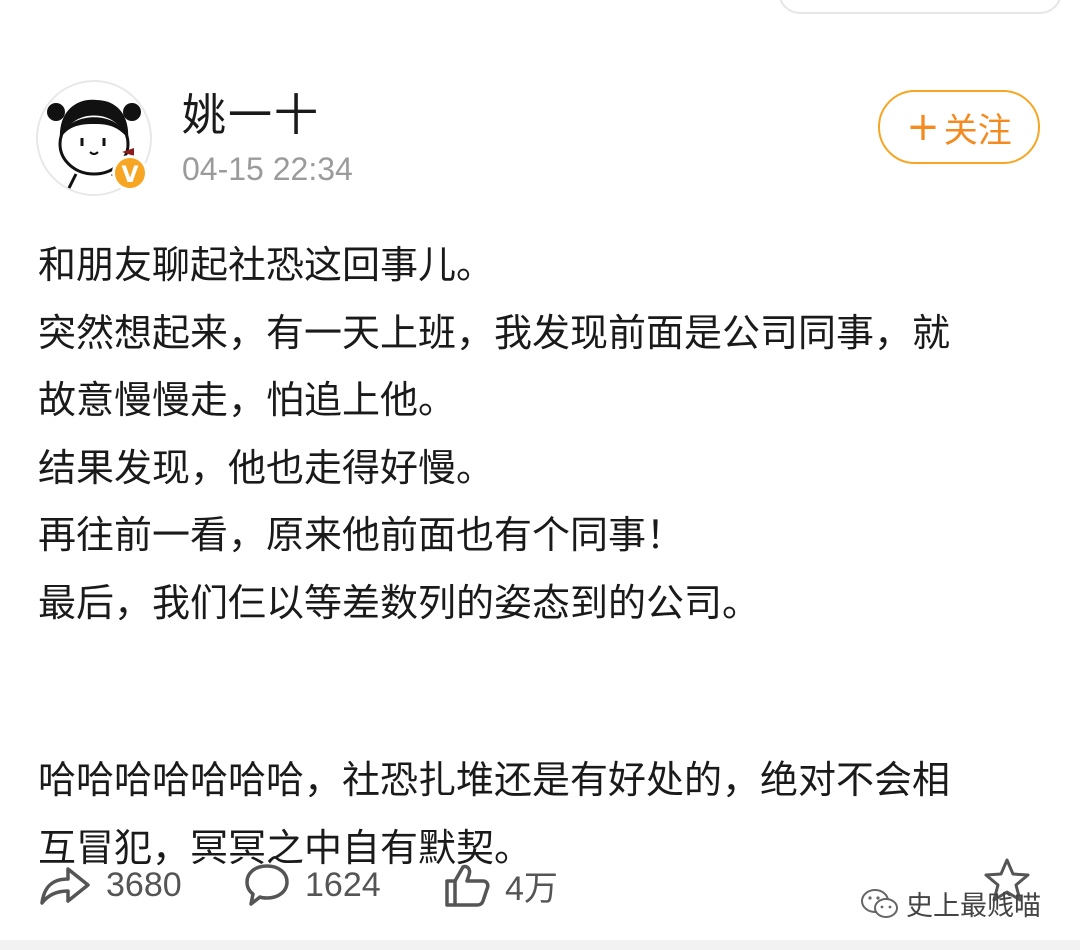 The image size is (1080, 950). Describe the element at coordinates (973, 906) in the screenshot. I see `watermark-text: 史上最贱喵` at that location.